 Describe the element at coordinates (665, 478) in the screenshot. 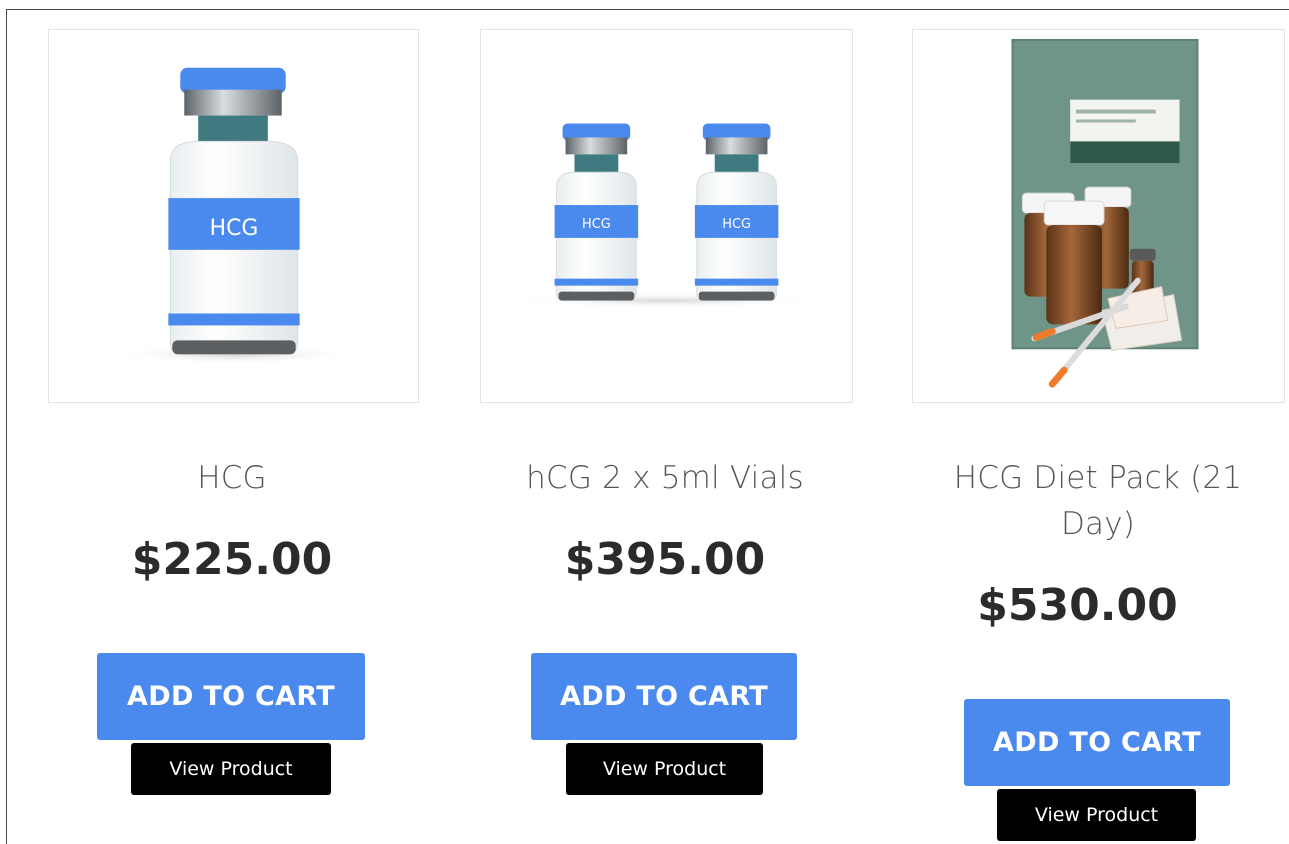

I see `product-title-hcg-vials: hCG 2 x 5ml Vials` at that location.